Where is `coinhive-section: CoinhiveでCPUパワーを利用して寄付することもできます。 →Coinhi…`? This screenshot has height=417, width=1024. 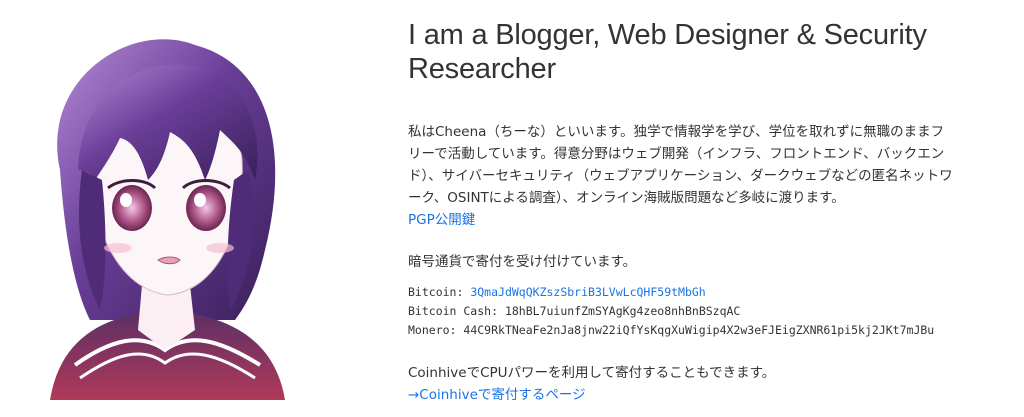
coinhive-section: CoinhiveでCPUパワーを利用して寄付することもできます。 →Coinhi… is located at coordinates (684, 384).